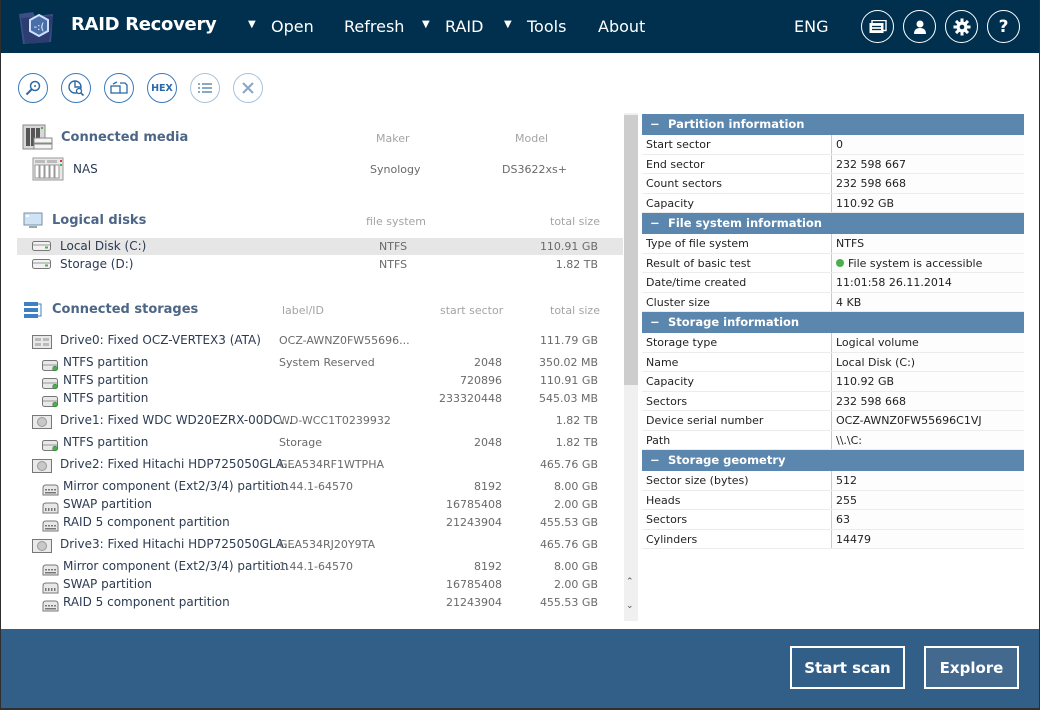  What do you see at coordinates (850, 243) in the screenshot?
I see `property-value-text: NTFS` at bounding box center [850, 243].